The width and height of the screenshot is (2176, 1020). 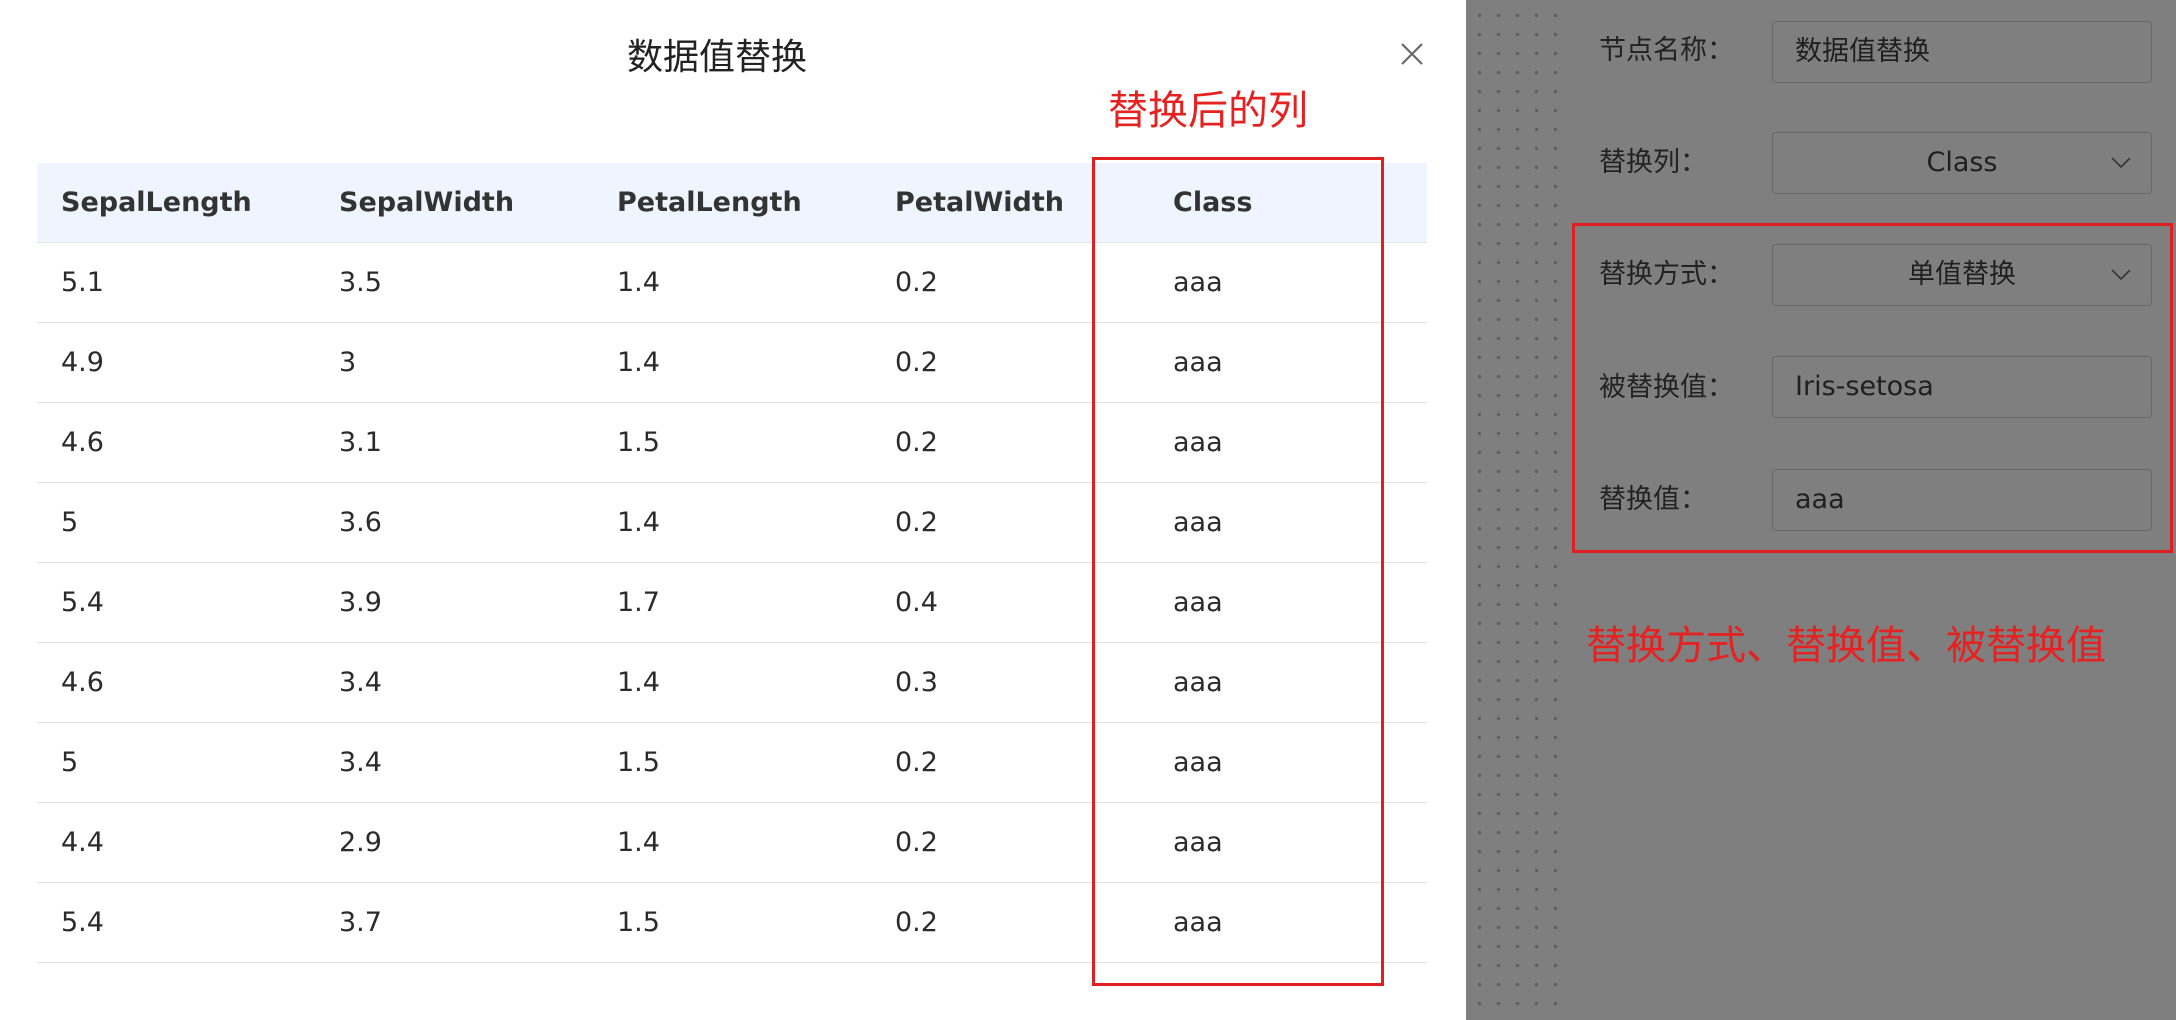 What do you see at coordinates (1962, 52) in the screenshot?
I see `node-name-input: 数据值替换` at bounding box center [1962, 52].